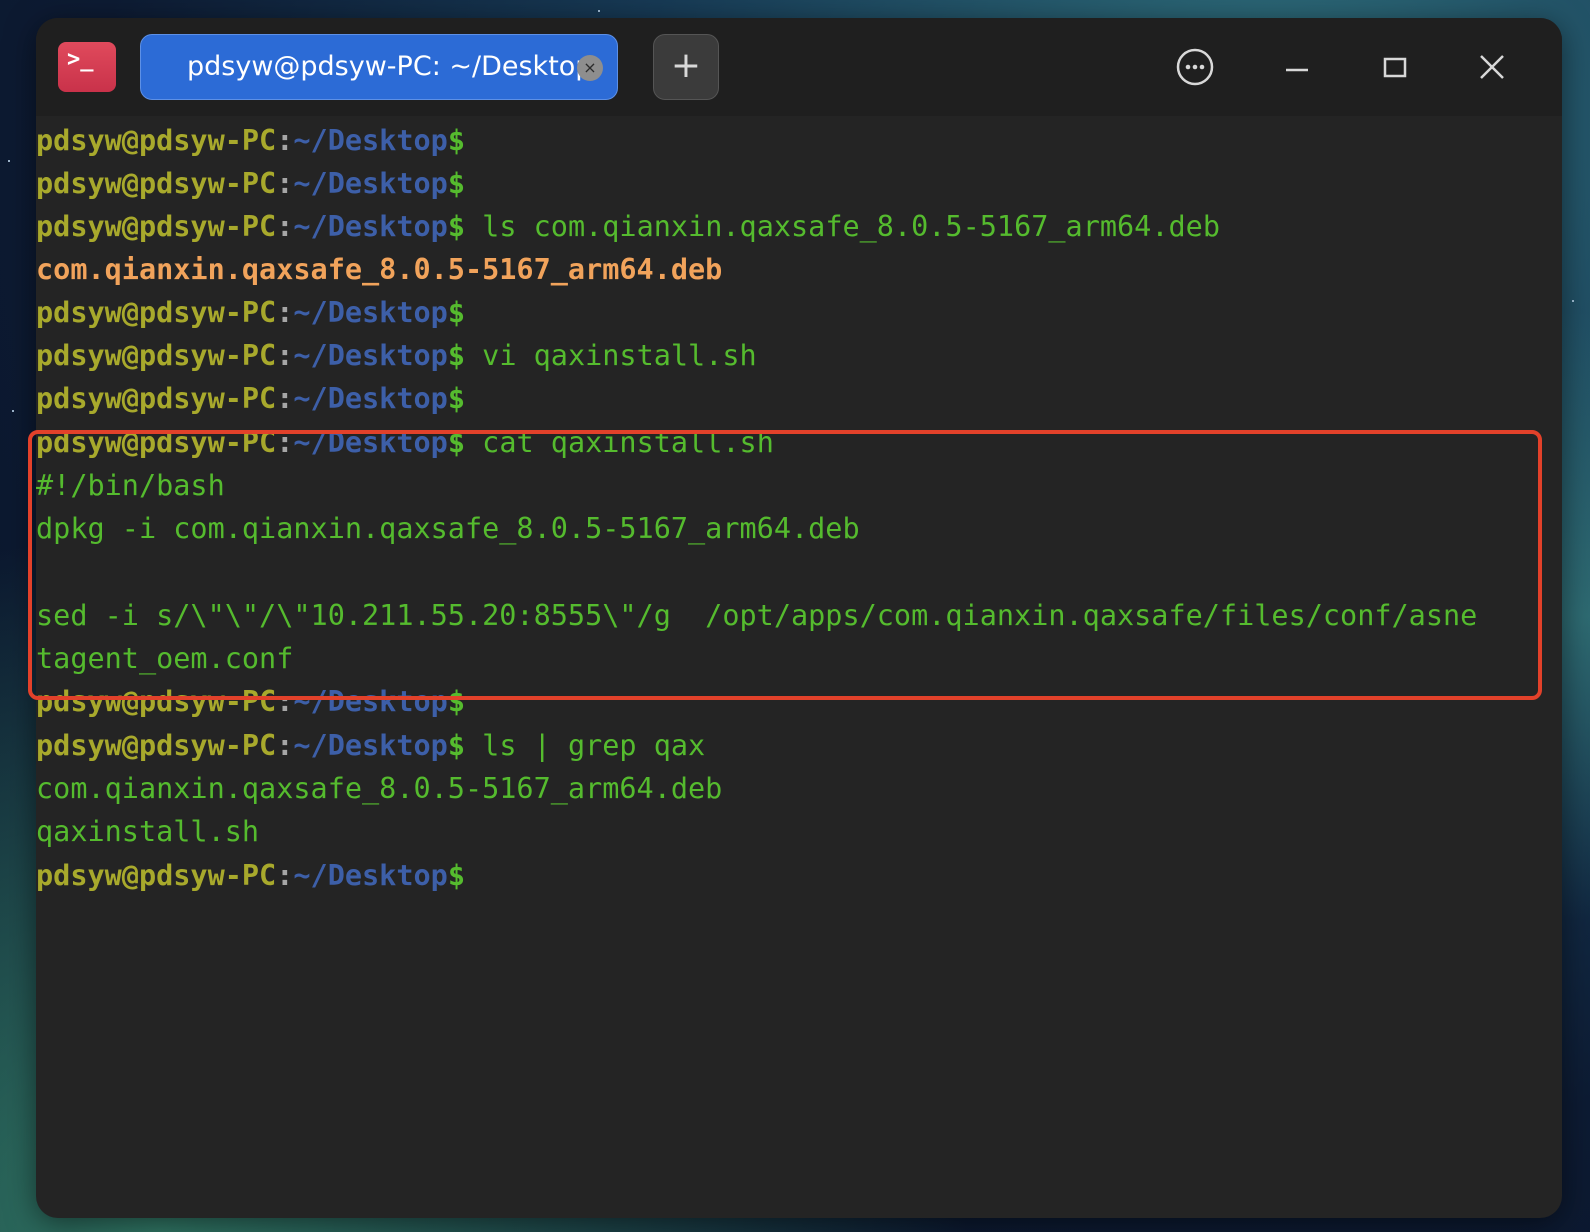 This screenshot has width=1590, height=1232. What do you see at coordinates (371, 745) in the screenshot?
I see `command-line: pdsyw@pdsyw-PC:~/Desktop$ ls | grep qax` at bounding box center [371, 745].